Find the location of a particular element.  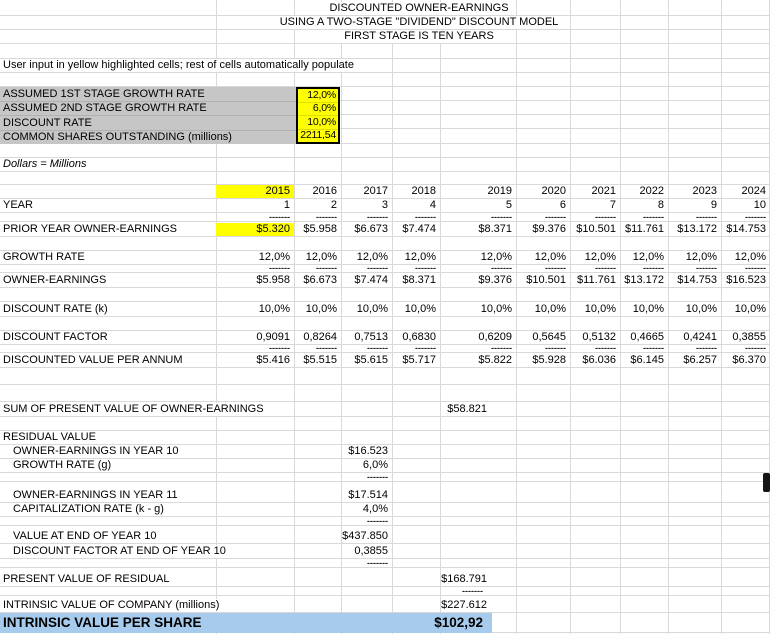

growth-g-row: GROWTH RATE (g) 6,0% is located at coordinates (385, 466).